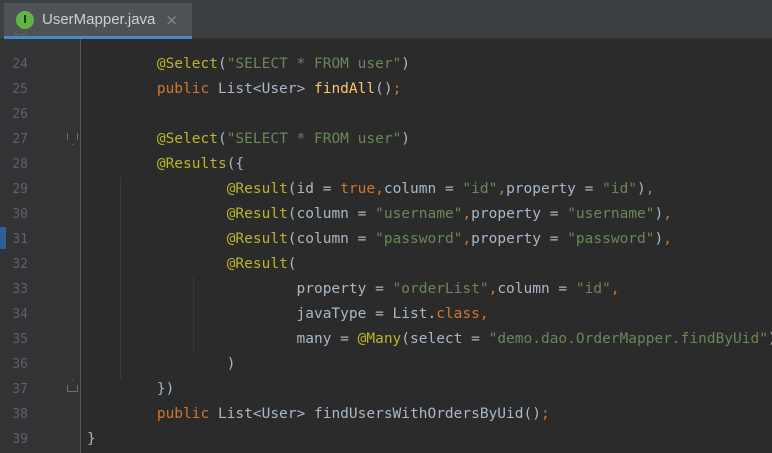 This screenshot has width=772, height=453. What do you see at coordinates (366, 314) in the screenshot?
I see `code-token: javaType = List.` at bounding box center [366, 314].